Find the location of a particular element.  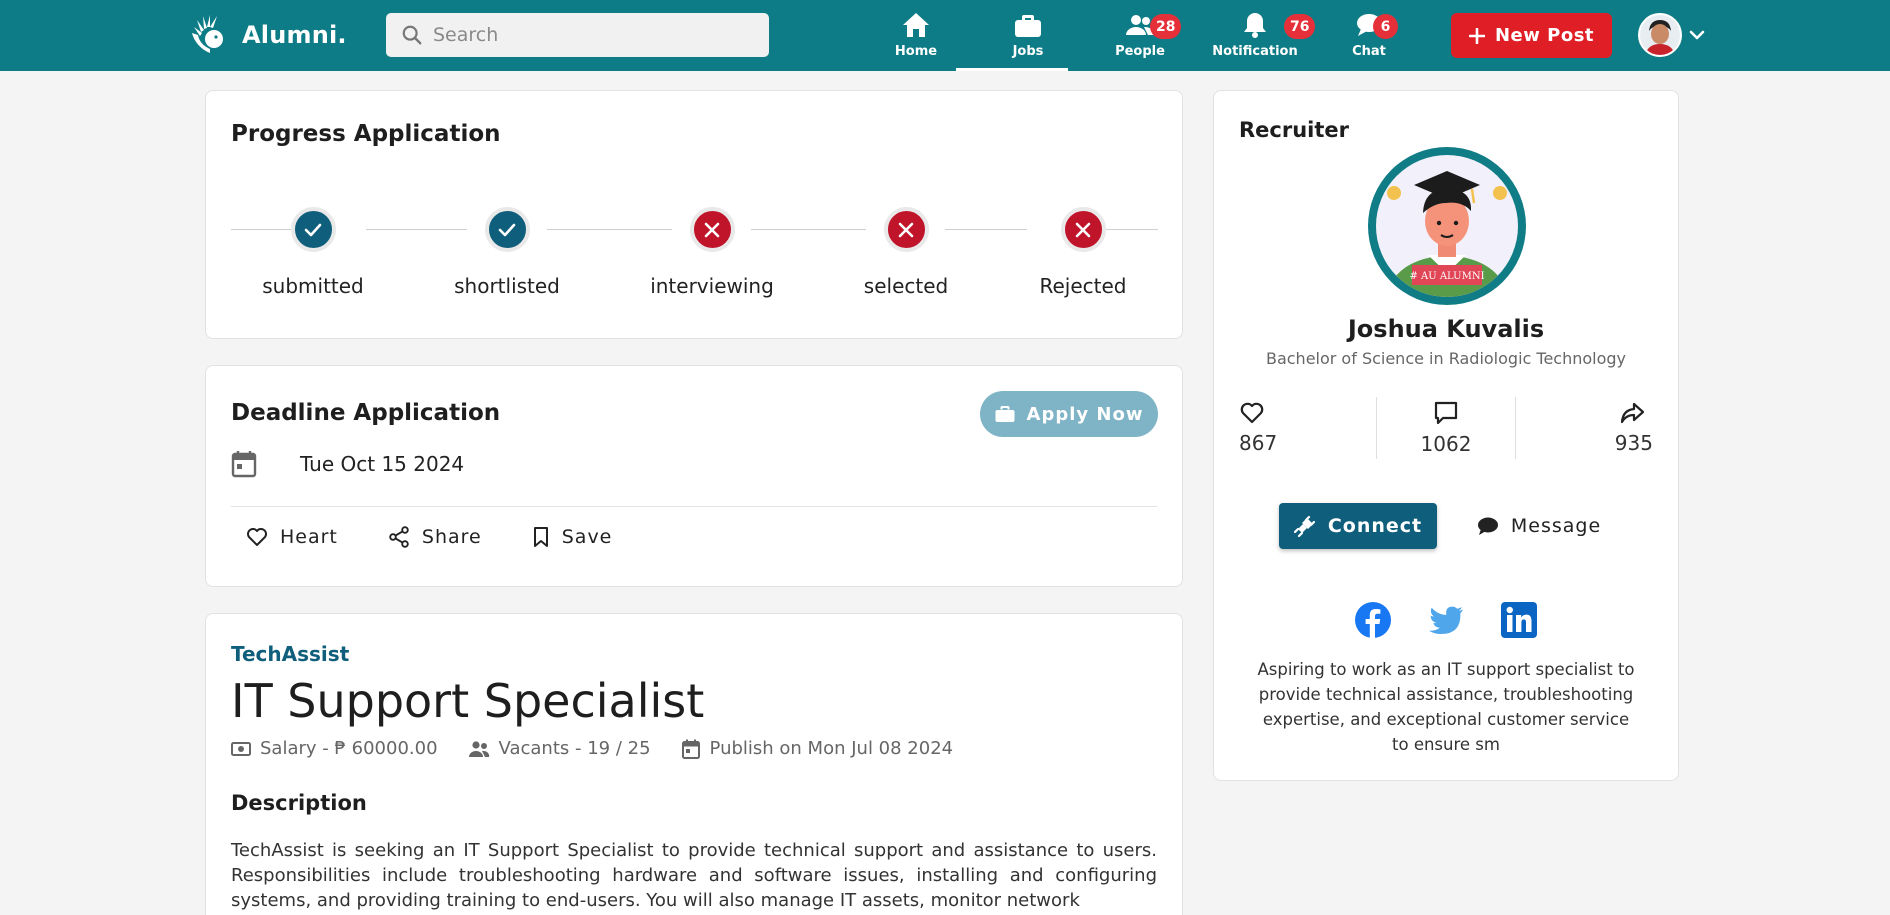

comments-stat: 1062 is located at coordinates (1445, 428).